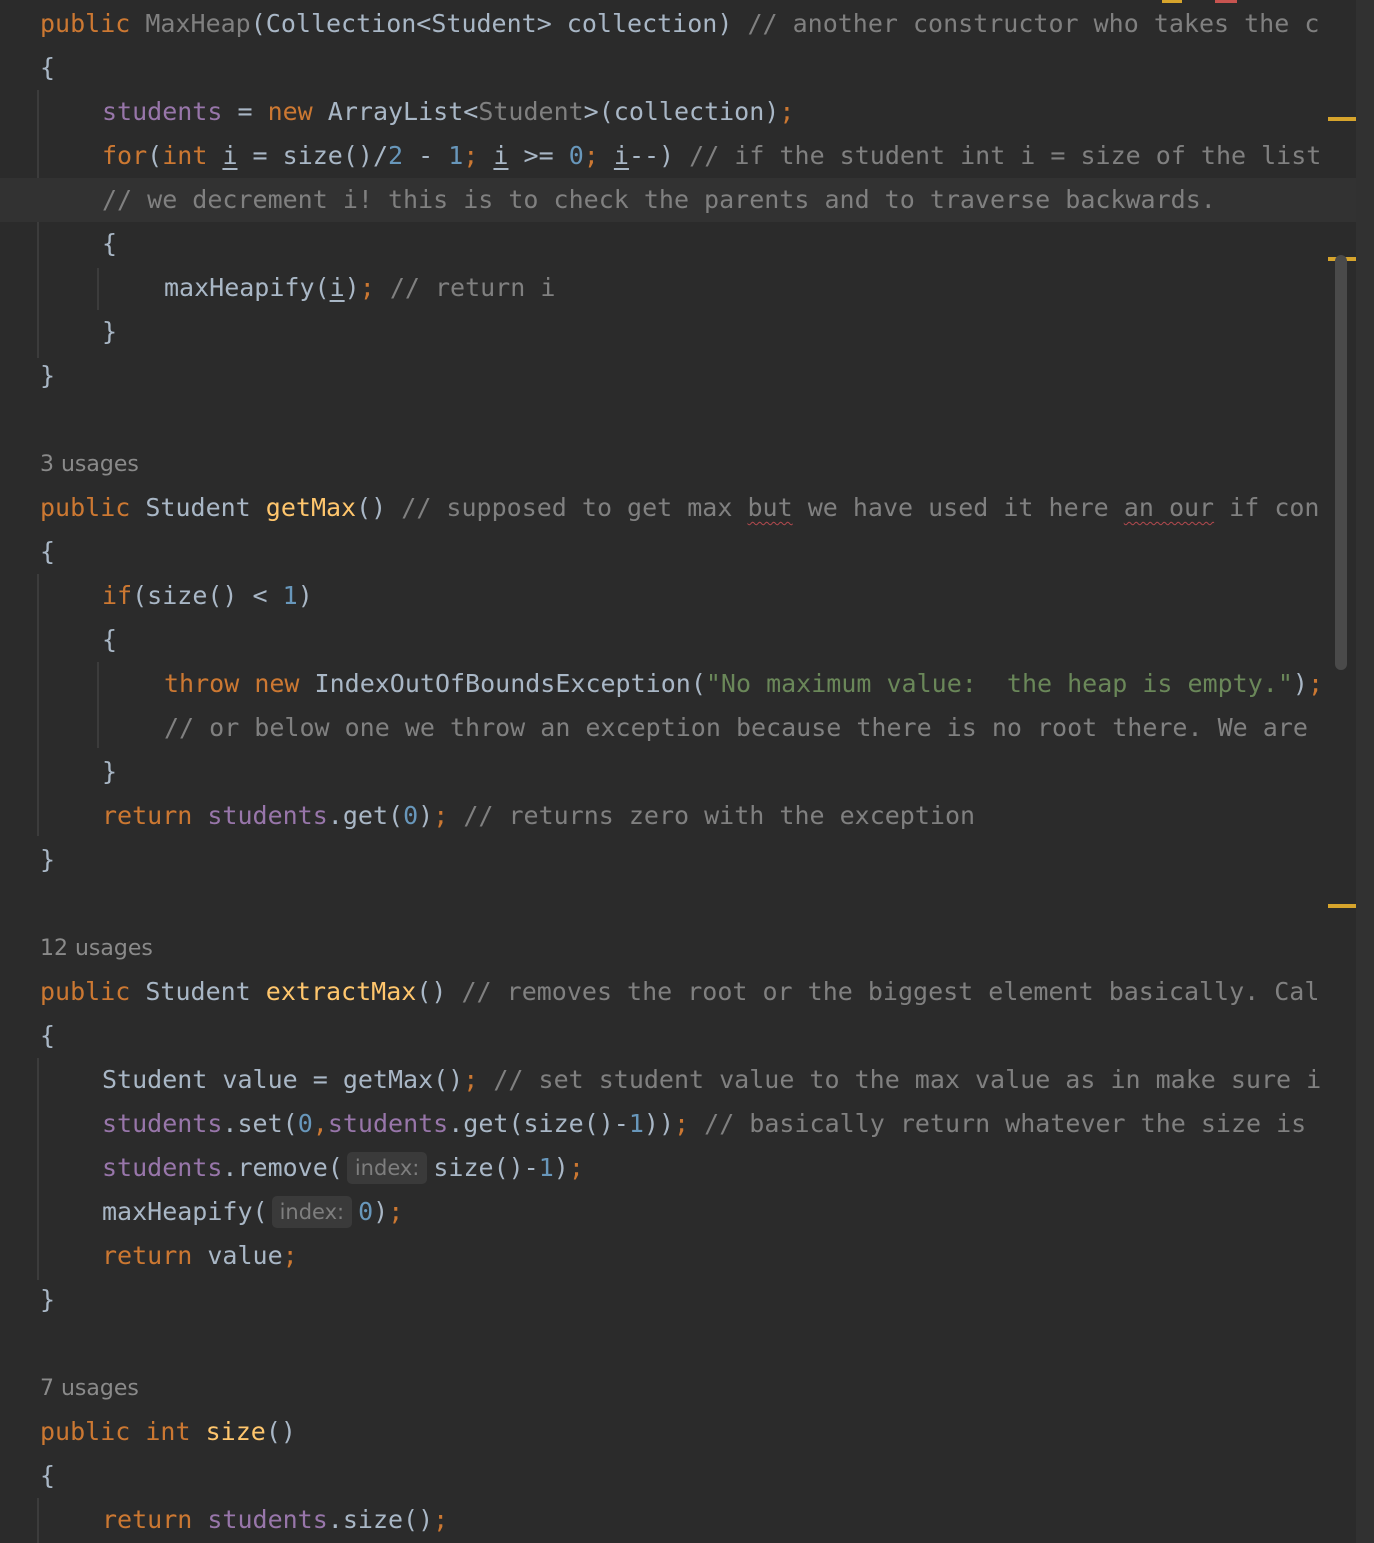 Image resolution: width=1374 pixels, height=1543 pixels. What do you see at coordinates (491, 23) in the screenshot?
I see `code-text: (Collection<Student> collection)` at bounding box center [491, 23].